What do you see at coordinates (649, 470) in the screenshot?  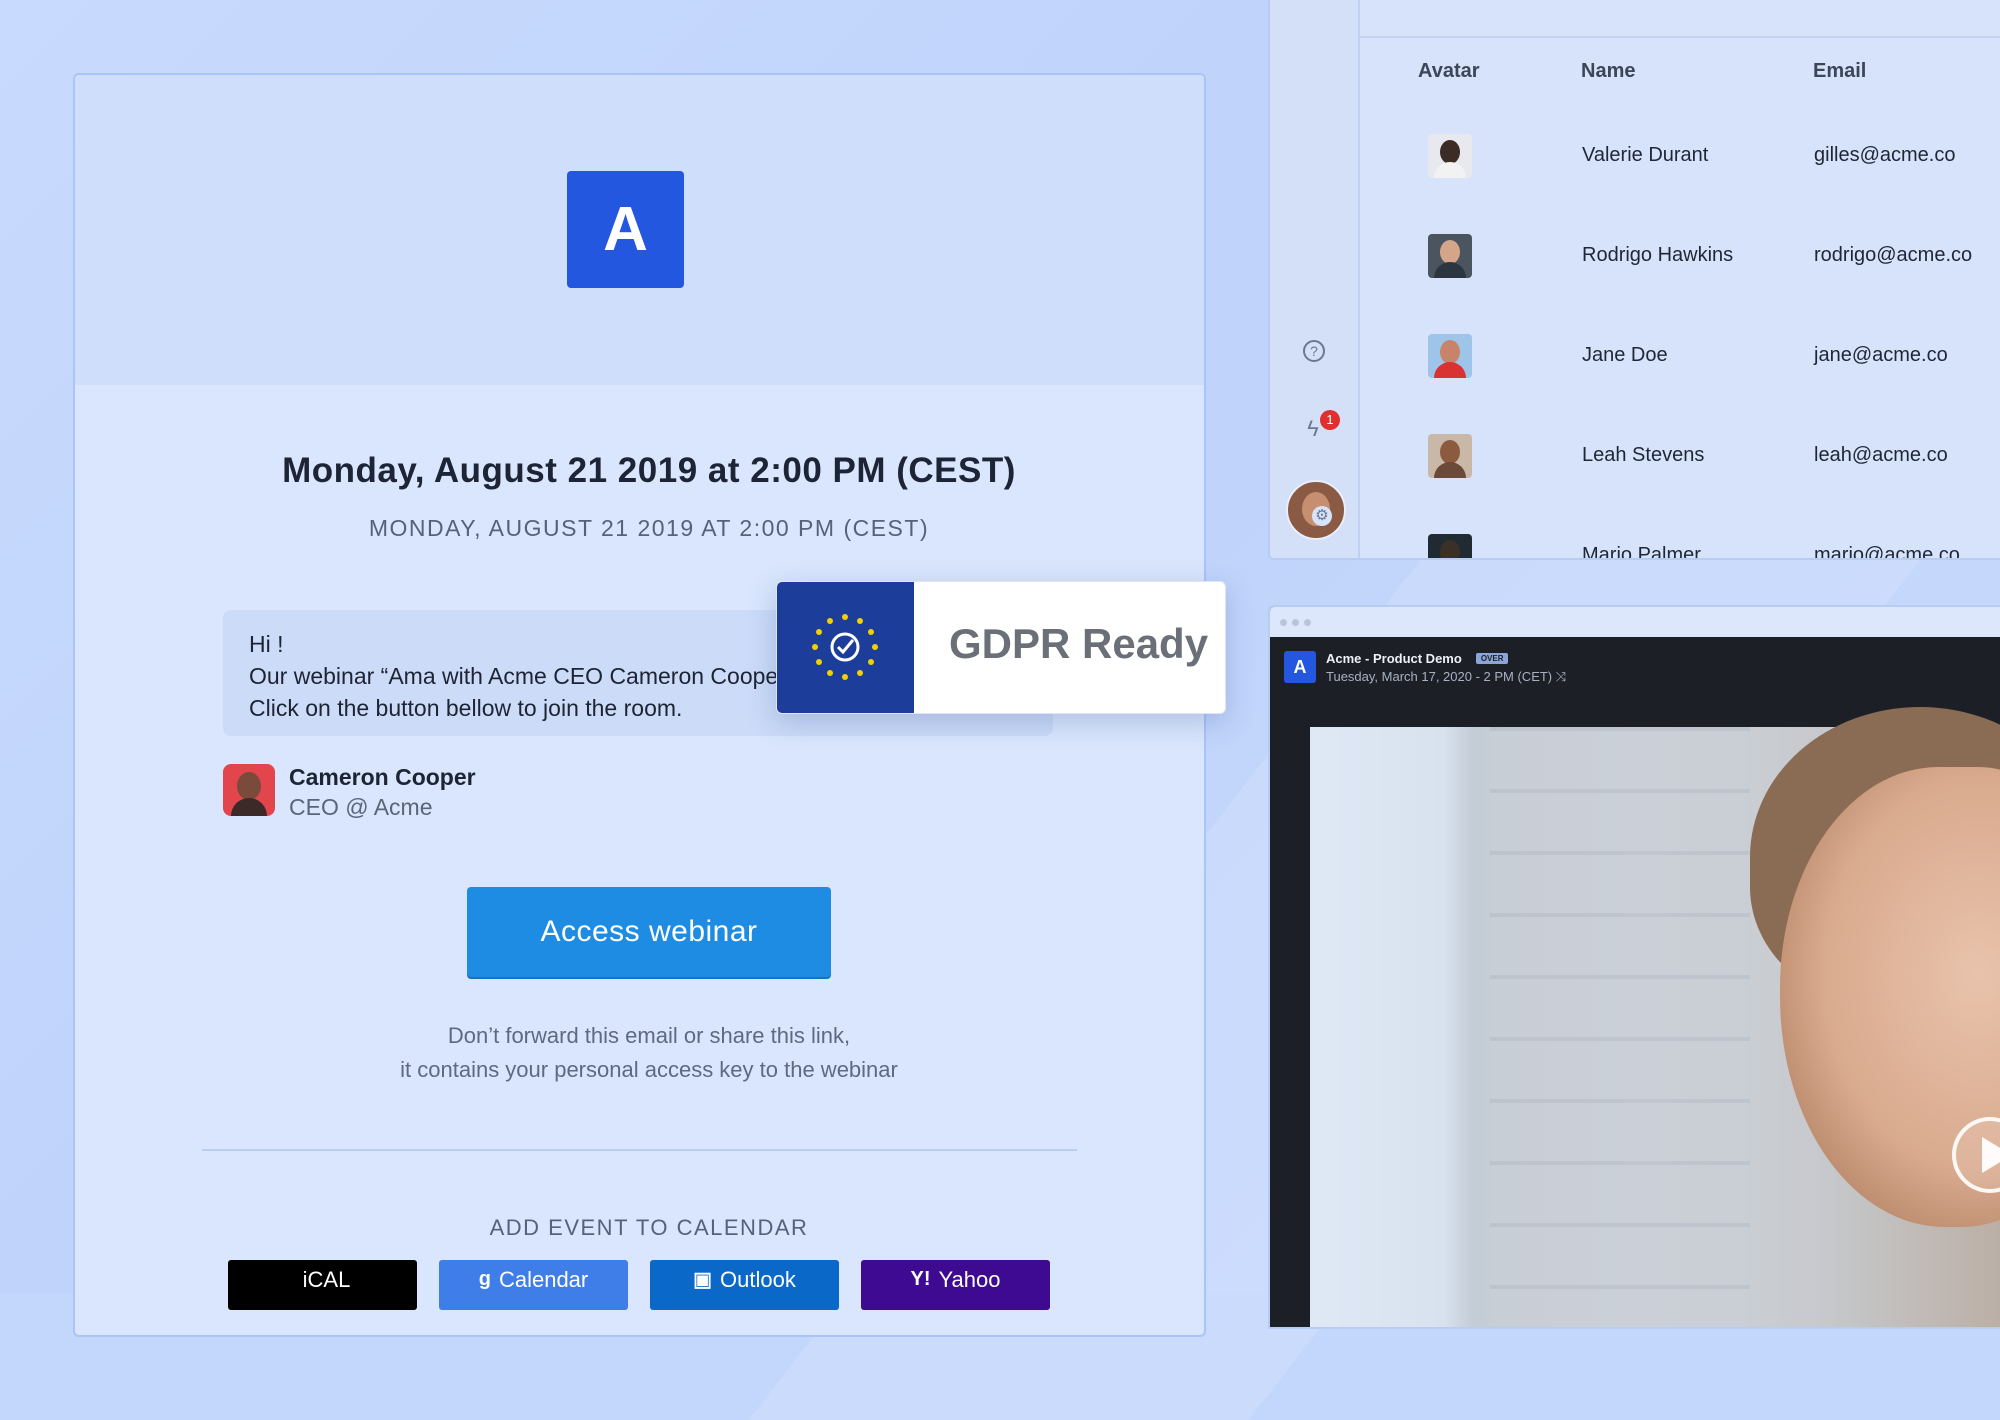 I see `event-date-title: Monday, August 21 2019 at 2:00 PM (CEST)` at bounding box center [649, 470].